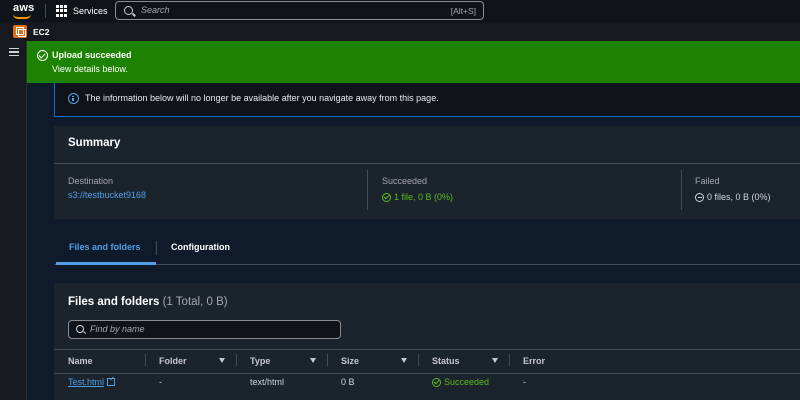 The image size is (800, 400). What do you see at coordinates (200, 247) in the screenshot?
I see `tab-configuration: Configuration` at bounding box center [200, 247].